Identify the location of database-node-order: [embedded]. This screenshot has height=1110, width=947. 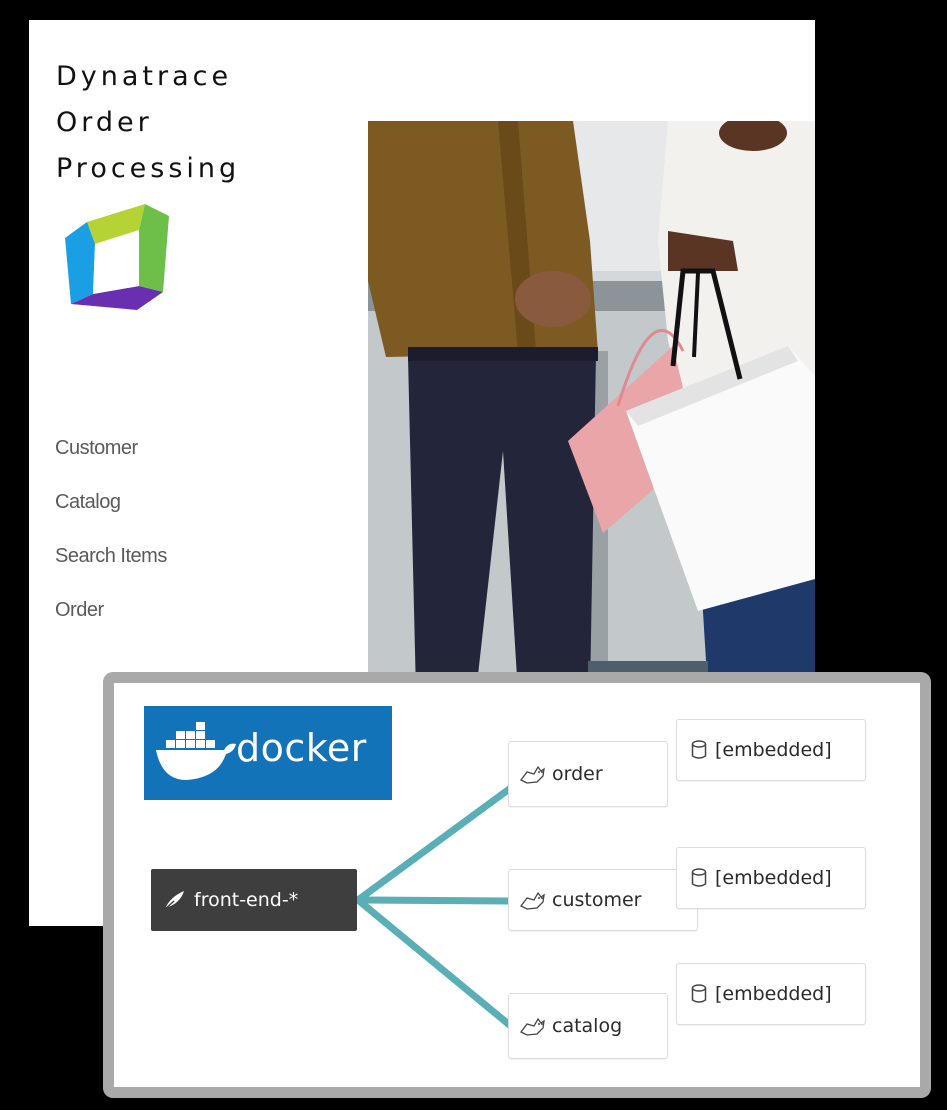
(771, 750).